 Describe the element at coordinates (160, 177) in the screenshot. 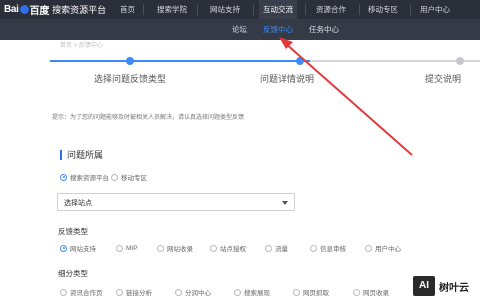

I see `owner-radio-group: 搜索资源平台 移动专区` at that location.